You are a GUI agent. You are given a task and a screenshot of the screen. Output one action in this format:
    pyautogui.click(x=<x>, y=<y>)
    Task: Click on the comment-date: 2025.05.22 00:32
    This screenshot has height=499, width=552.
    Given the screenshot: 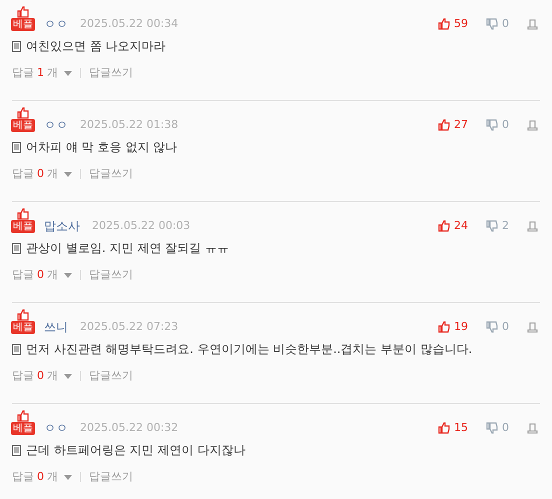 What is the action you would take?
    pyautogui.click(x=129, y=428)
    